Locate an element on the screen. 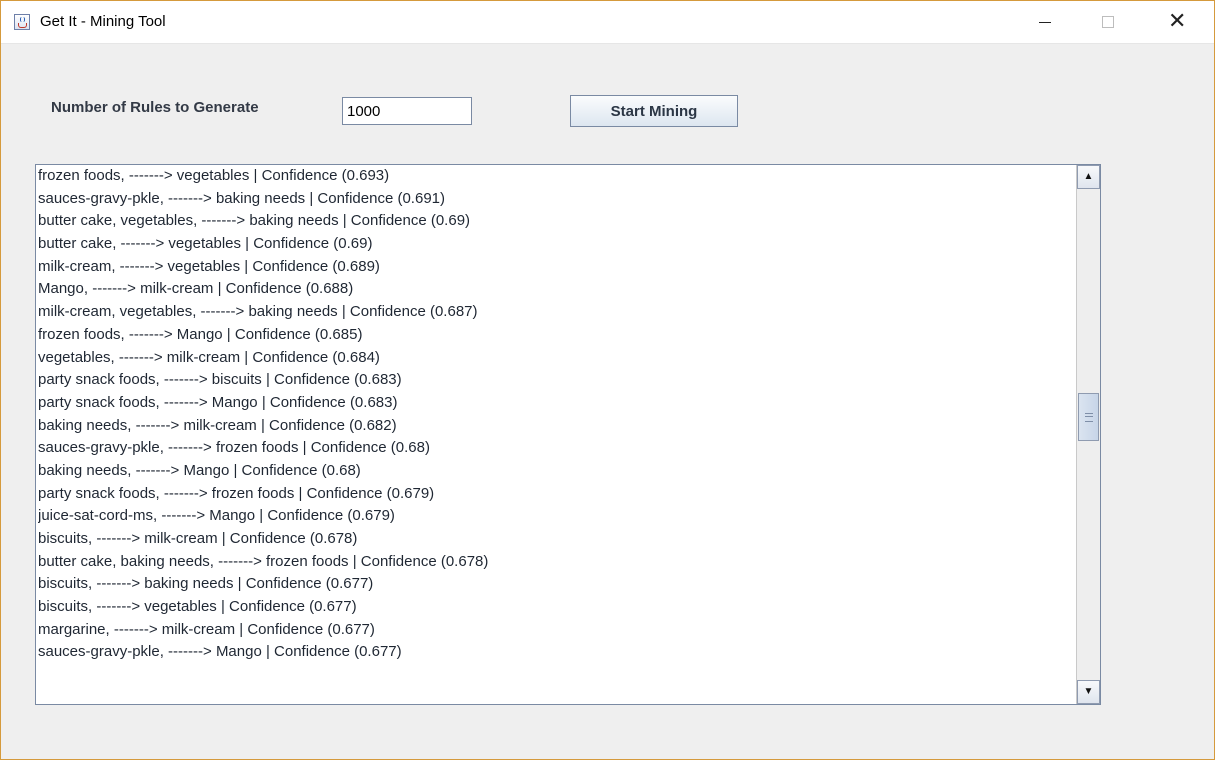 This screenshot has height=760, width=1215. rules-count-input is located at coordinates (407, 111).